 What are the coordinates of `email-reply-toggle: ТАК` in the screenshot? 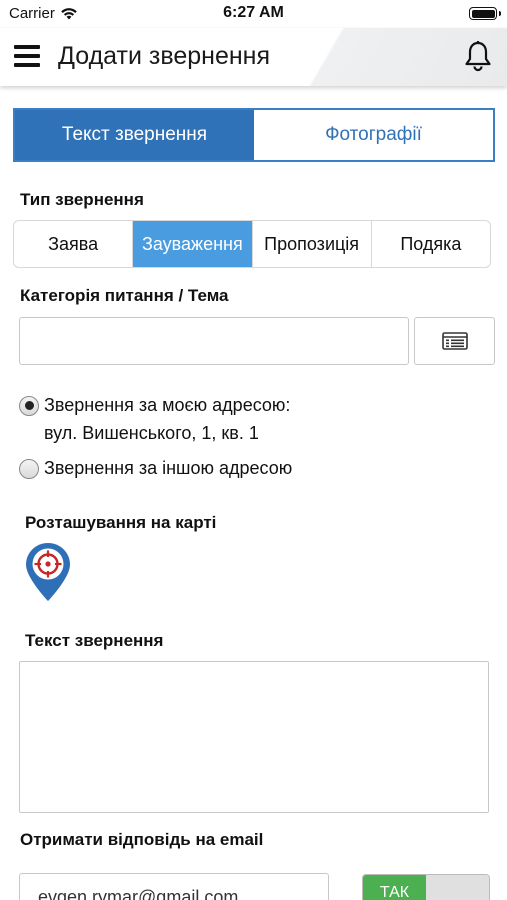 It's located at (426, 887).